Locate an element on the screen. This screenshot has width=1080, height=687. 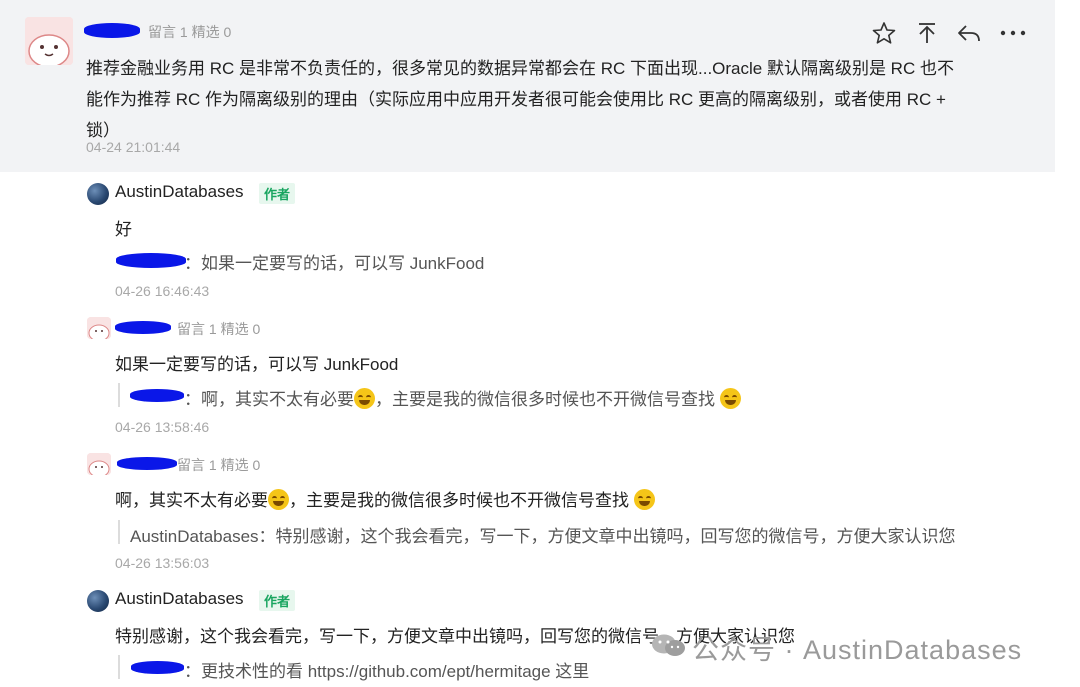
reply-time: 04-26 16:46:43 is located at coordinates (162, 291).